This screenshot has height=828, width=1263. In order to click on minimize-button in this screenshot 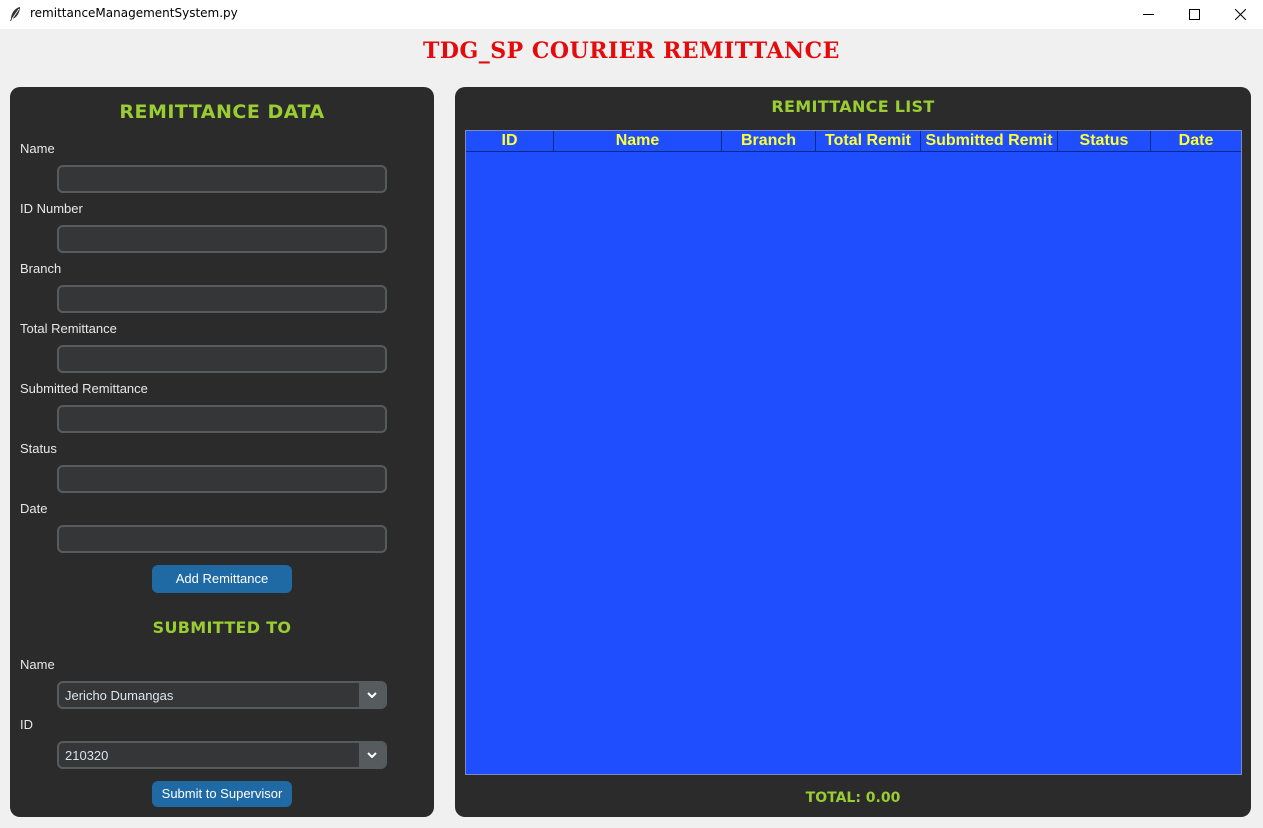, I will do `click(1148, 14)`.